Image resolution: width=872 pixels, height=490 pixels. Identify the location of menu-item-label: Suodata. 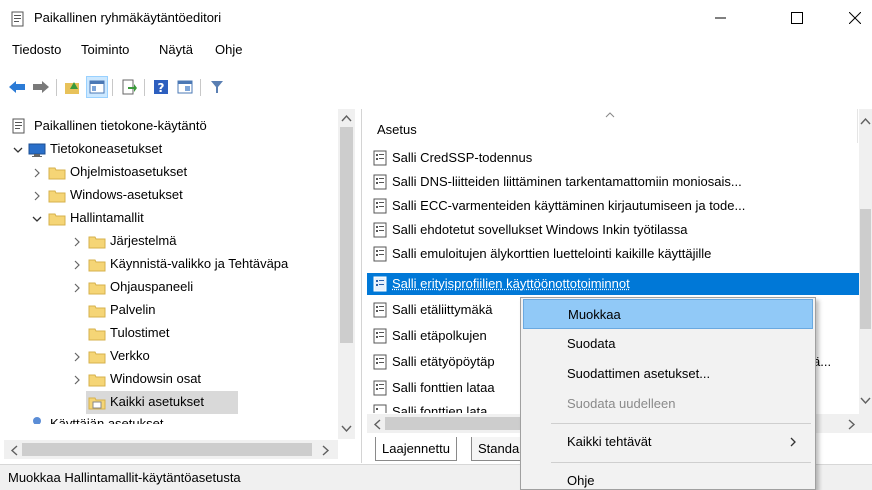
(591, 343).